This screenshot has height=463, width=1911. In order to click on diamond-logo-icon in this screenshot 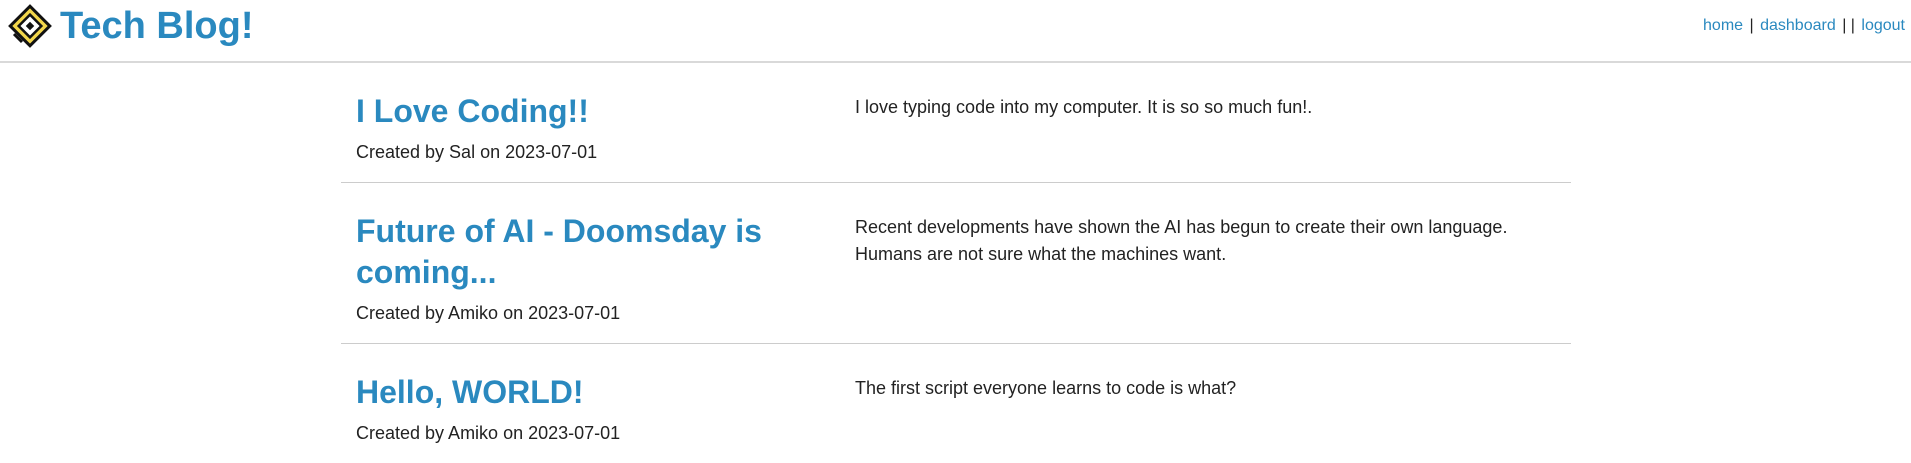, I will do `click(30, 26)`.